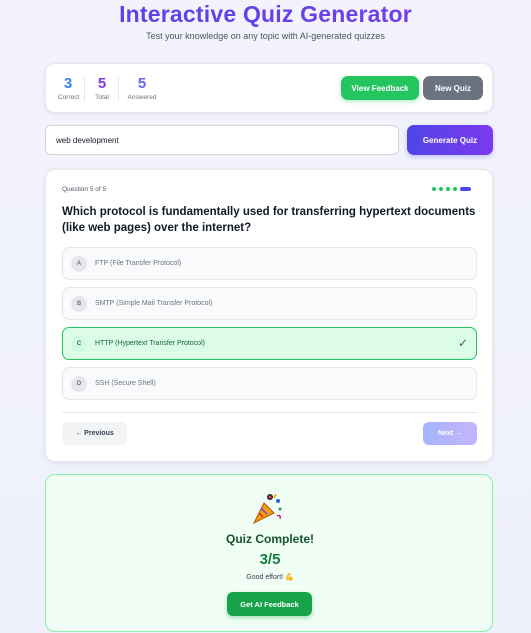 The height and width of the screenshot is (633, 531). Describe the element at coordinates (267, 509) in the screenshot. I see `party-popper-icon` at that location.